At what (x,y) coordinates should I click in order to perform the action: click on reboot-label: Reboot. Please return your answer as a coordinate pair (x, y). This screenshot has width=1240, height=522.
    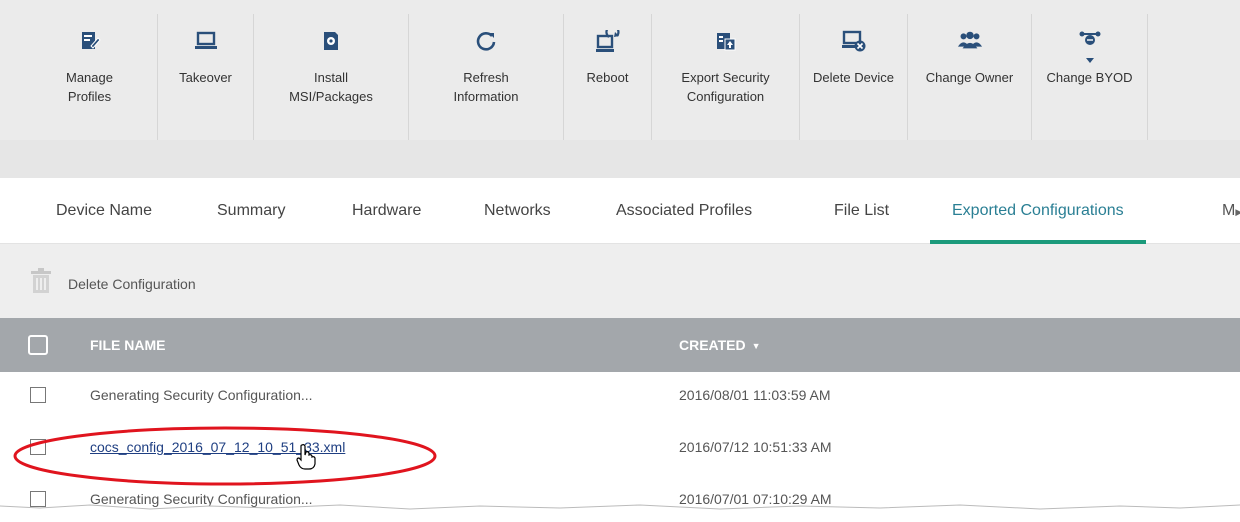
    Looking at the image, I should click on (607, 77).